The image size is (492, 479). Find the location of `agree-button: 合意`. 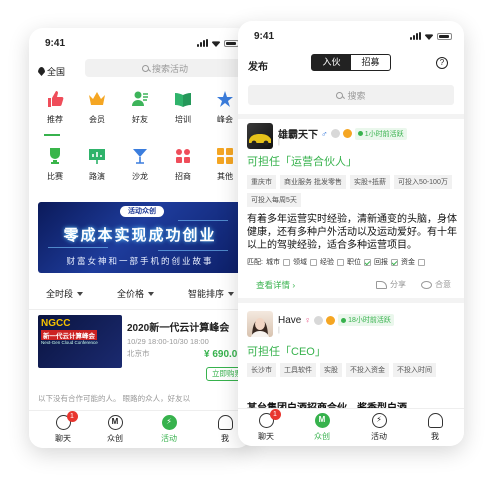

agree-button: 合意 is located at coordinates (436, 284).